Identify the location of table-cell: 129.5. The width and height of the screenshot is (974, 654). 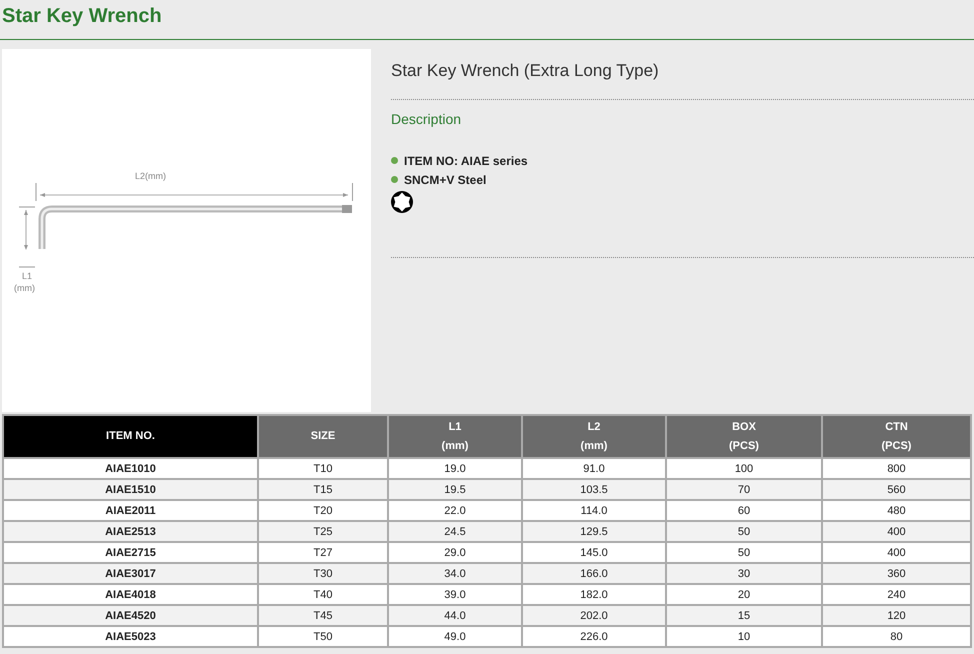
(594, 531).